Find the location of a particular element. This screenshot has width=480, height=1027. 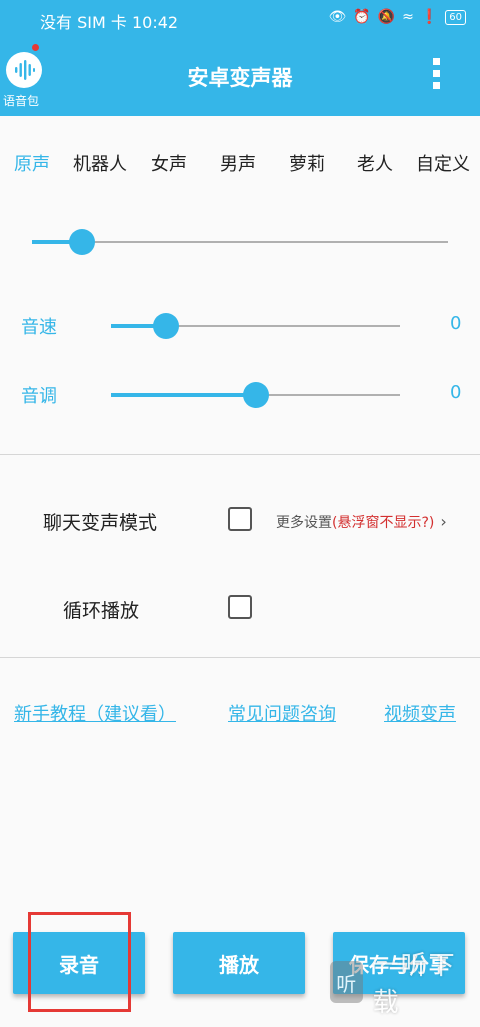

status-icons: 👁 ⏰ 🔕 ≈ ❗ 60 is located at coordinates (397, 17).